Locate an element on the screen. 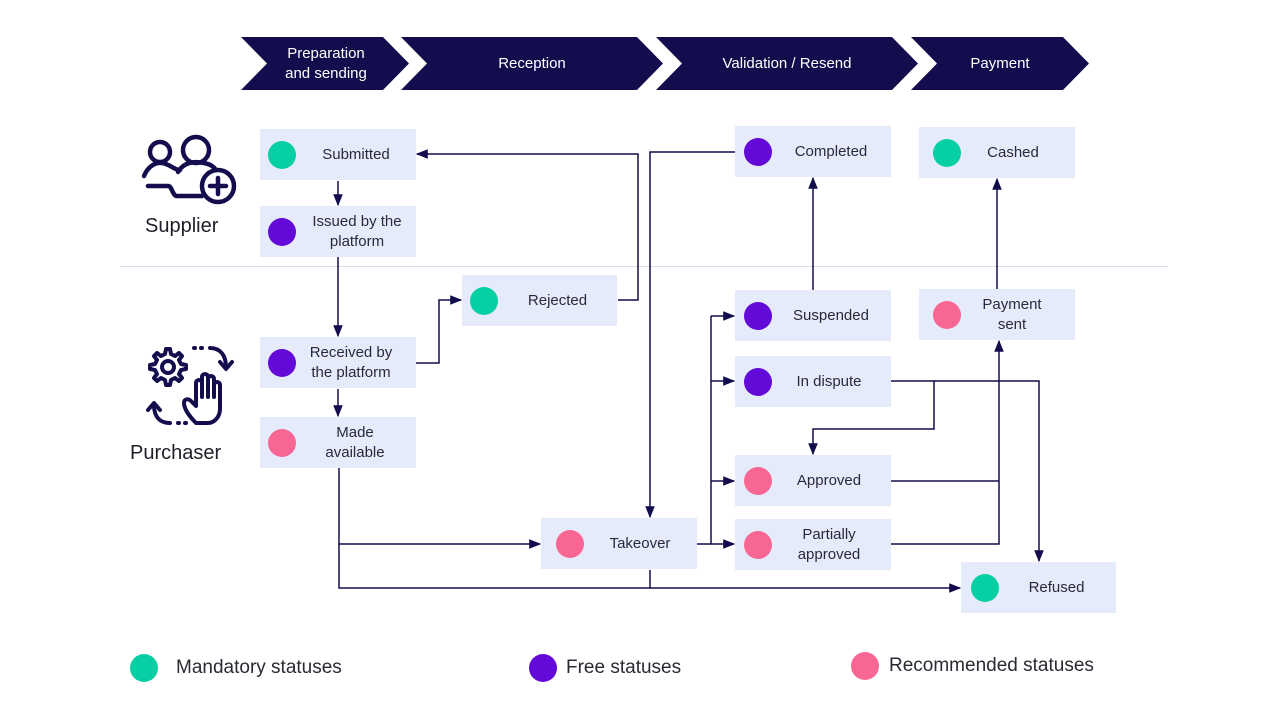 The image size is (1280, 720). link-received-rejected is located at coordinates (439, 329).